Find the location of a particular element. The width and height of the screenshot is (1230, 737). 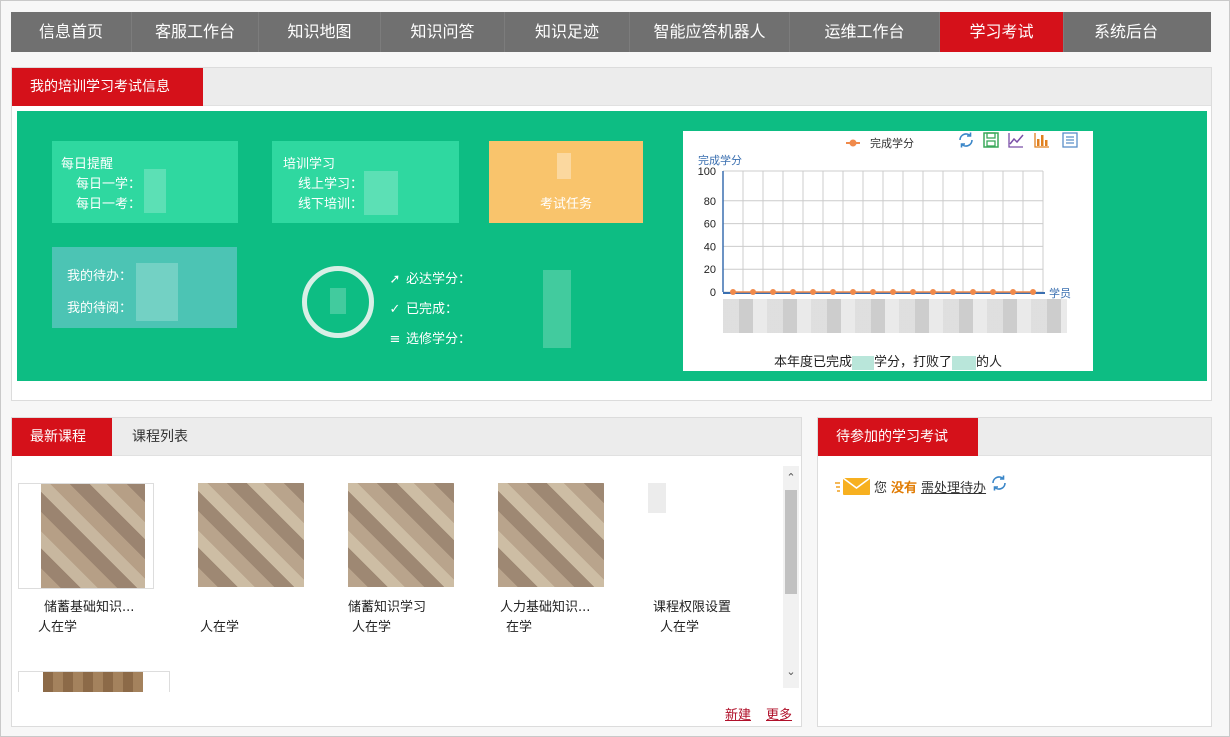

nav-item-knowledge-map: 知识地图 is located at coordinates (320, 32).